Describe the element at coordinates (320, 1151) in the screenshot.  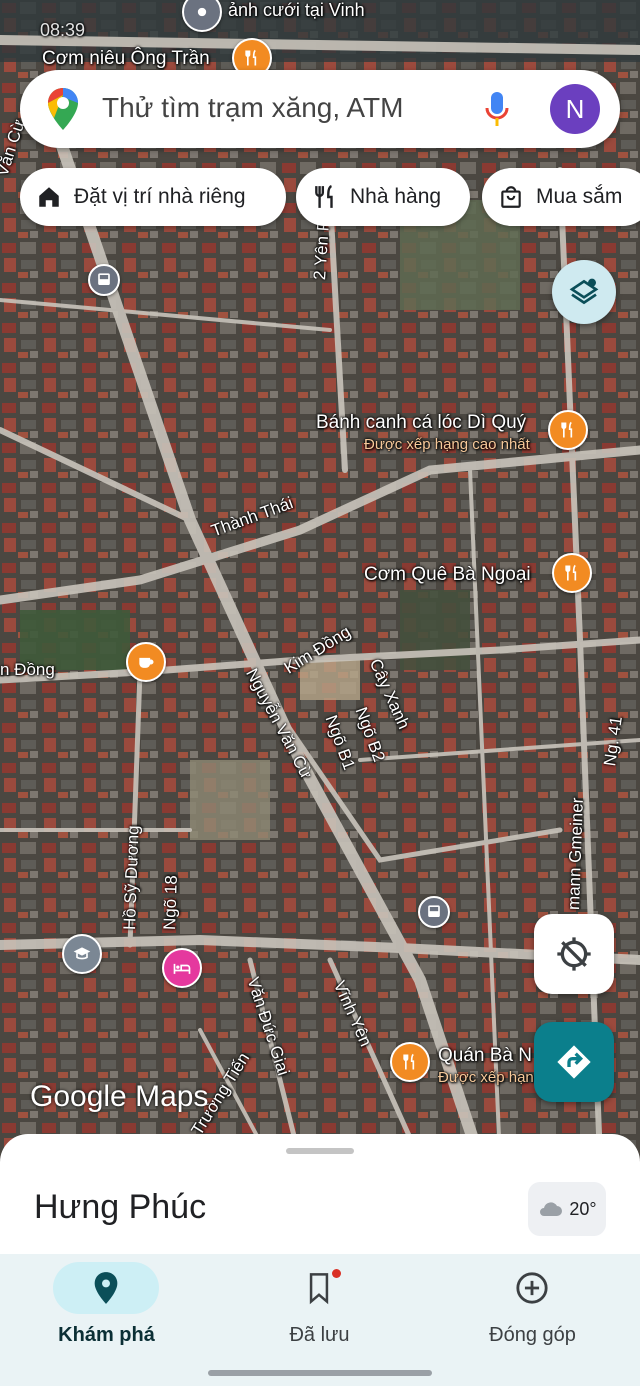
I see `sheet-drag-handle` at that location.